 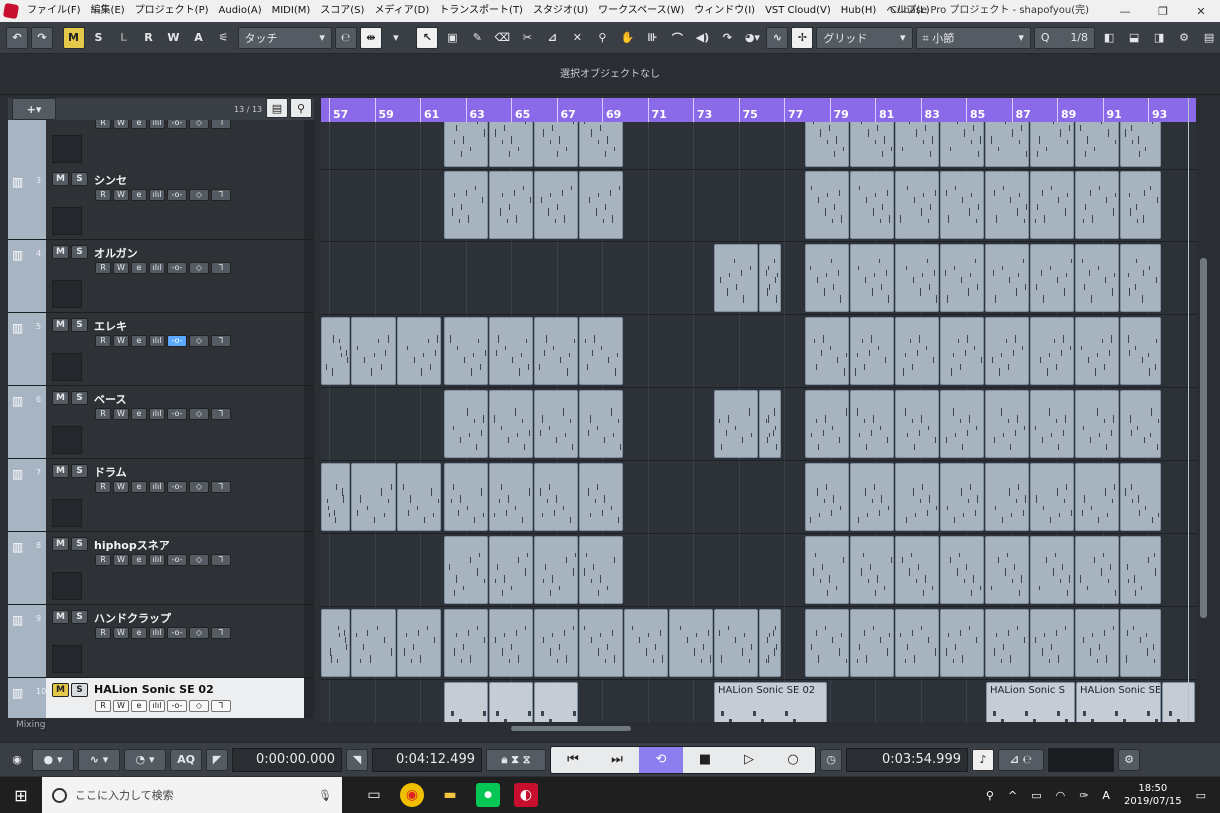 What do you see at coordinates (325, 795) in the screenshot?
I see `microphone-icon: 🎙︎` at bounding box center [325, 795].